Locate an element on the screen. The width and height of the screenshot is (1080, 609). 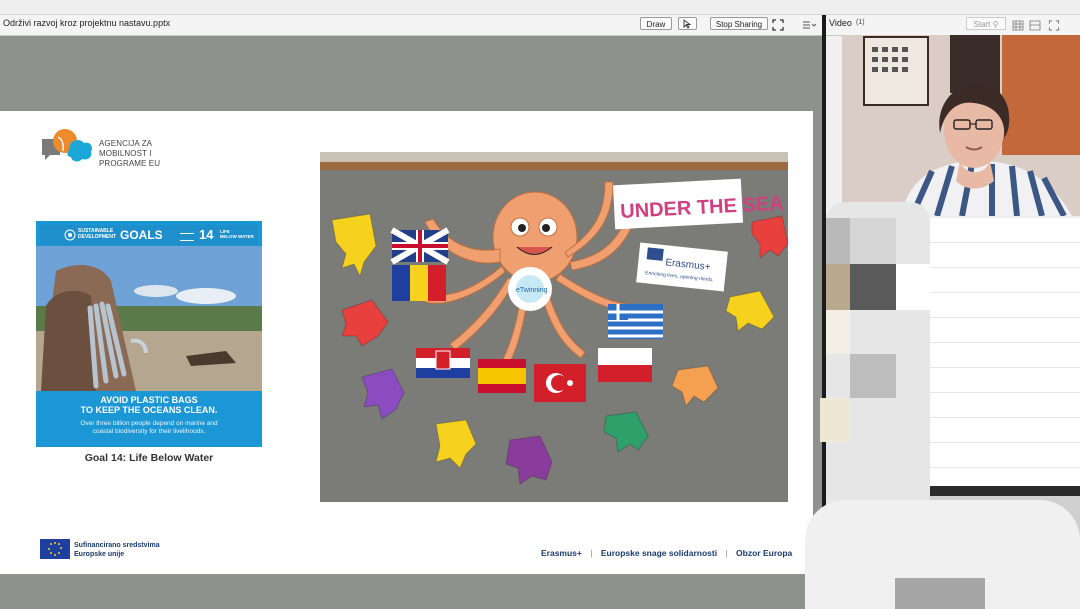
footer-link-solidarity: Europske snage solidarnosti is located at coordinates (659, 553).